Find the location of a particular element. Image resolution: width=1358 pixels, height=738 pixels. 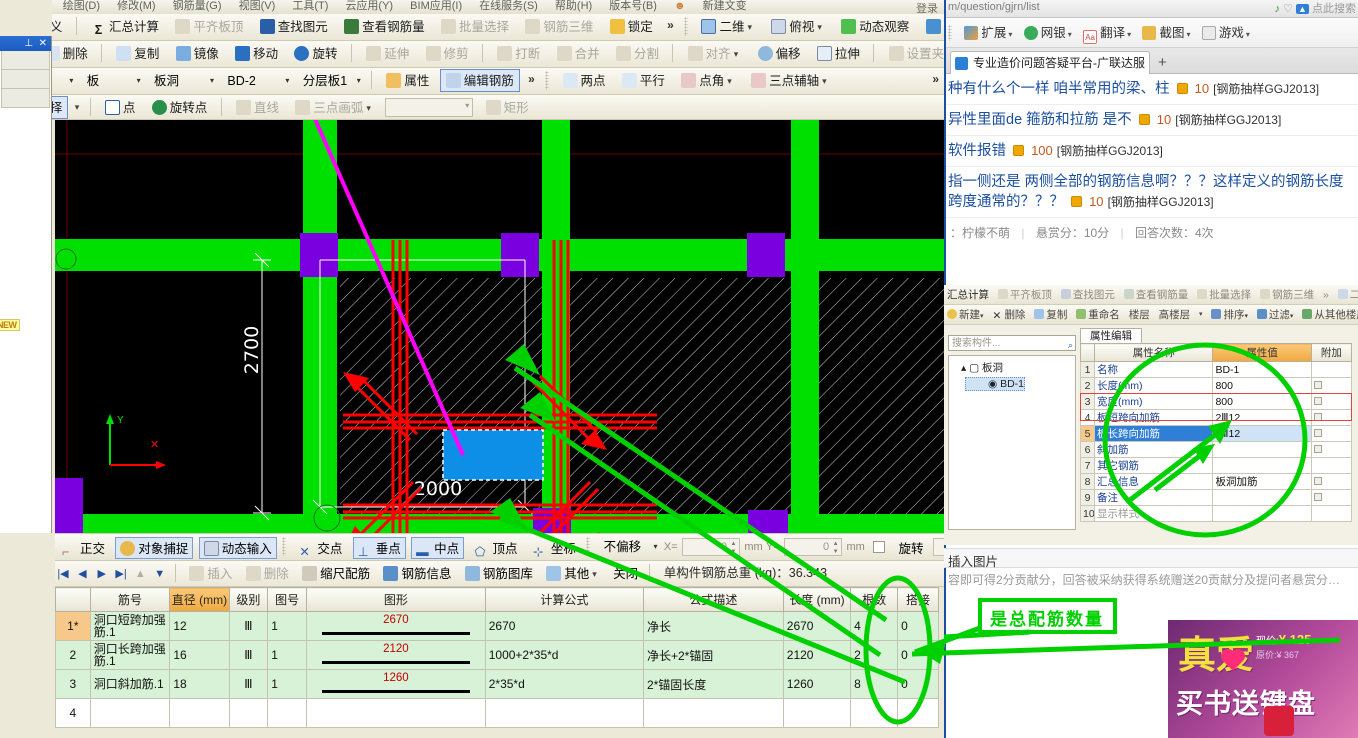

embedded-copy-from-floor-button: 从其他楼层复制构件 is located at coordinates (1328, 315).